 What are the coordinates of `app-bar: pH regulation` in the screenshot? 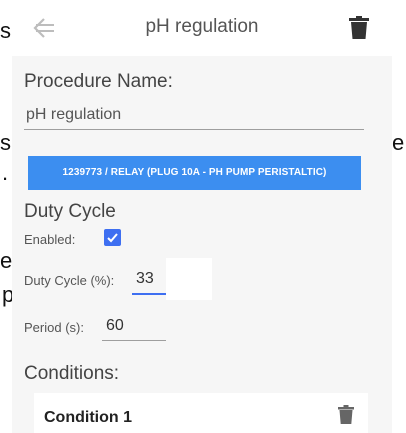 It's located at (202, 28).